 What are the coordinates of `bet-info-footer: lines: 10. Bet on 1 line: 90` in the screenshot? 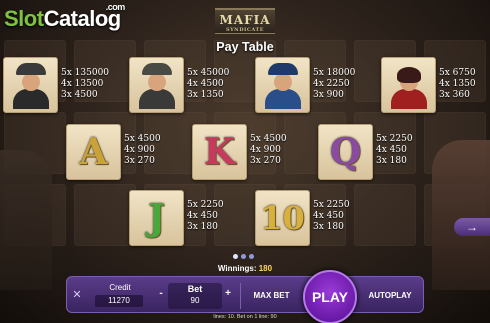 It's located at (245, 317).